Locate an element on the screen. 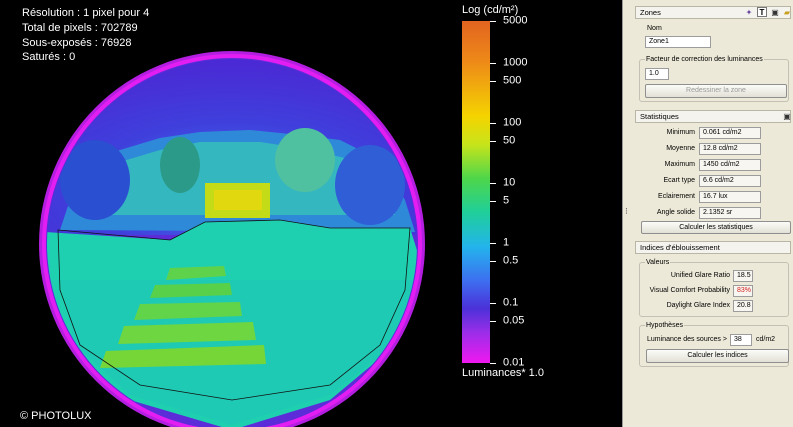  glare-values-label: Valeurs is located at coordinates (658, 263).